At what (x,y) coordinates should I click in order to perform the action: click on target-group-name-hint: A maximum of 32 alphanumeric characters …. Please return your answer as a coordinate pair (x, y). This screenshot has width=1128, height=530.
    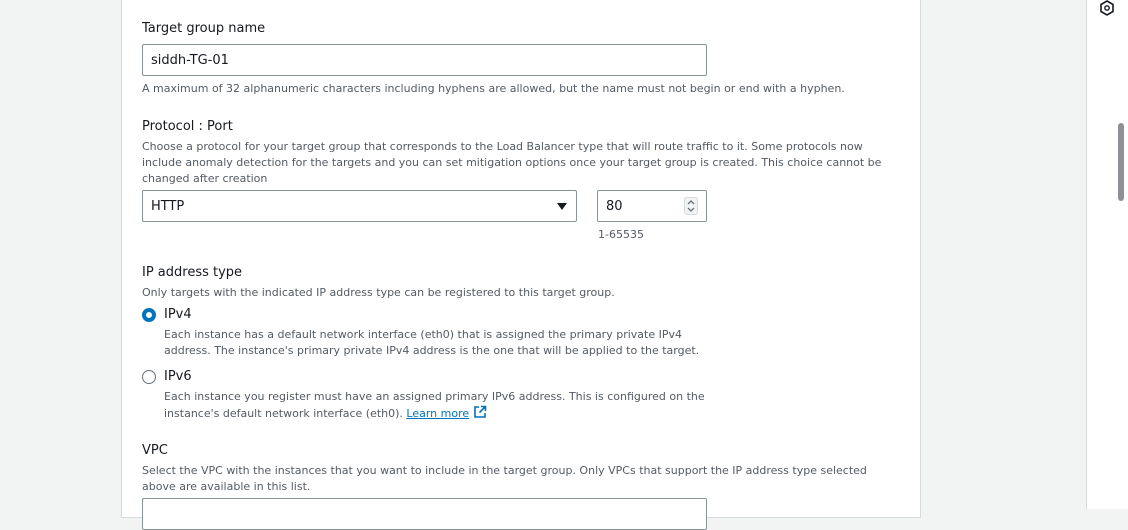
    Looking at the image, I should click on (493, 88).